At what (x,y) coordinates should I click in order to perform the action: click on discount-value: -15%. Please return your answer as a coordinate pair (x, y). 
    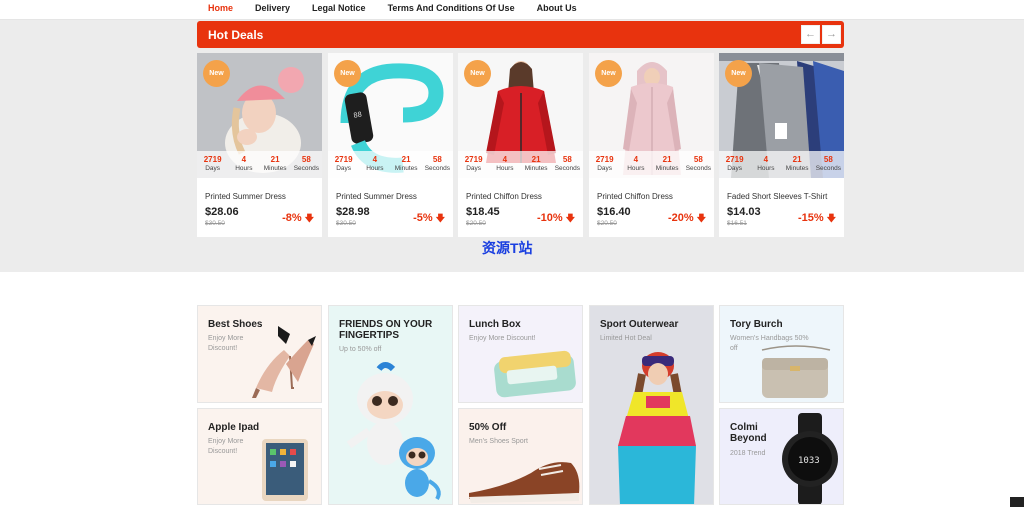
    Looking at the image, I should click on (810, 218).